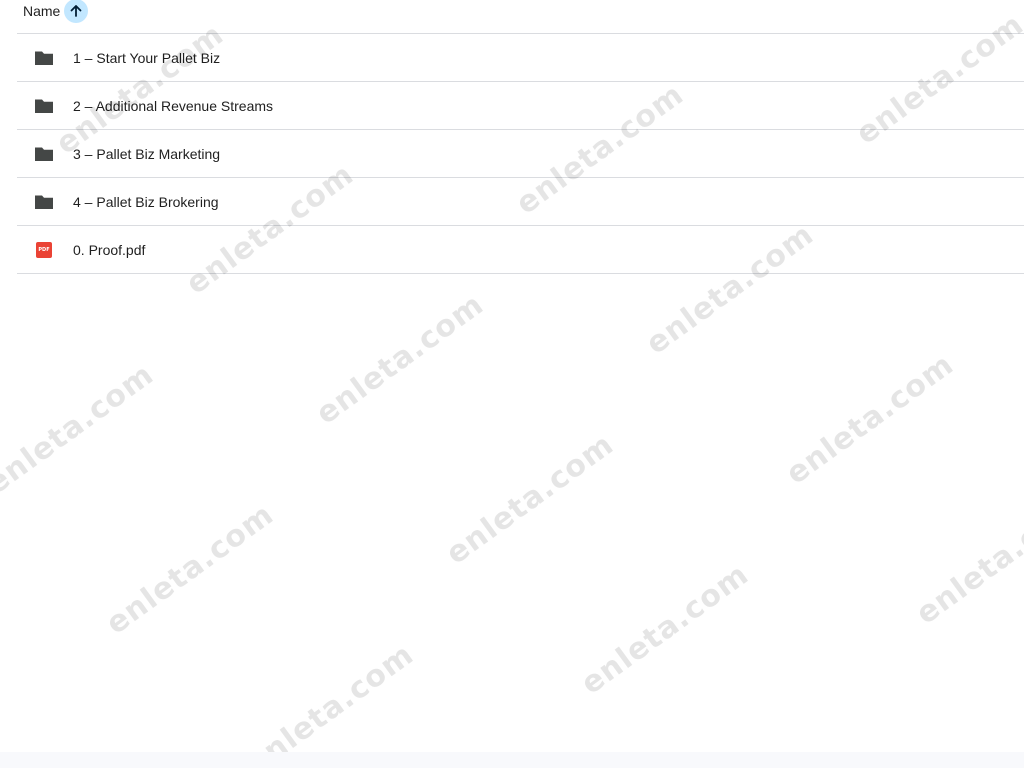 The width and height of the screenshot is (1024, 768). I want to click on pdf-icon: PDF, so click(44, 250).